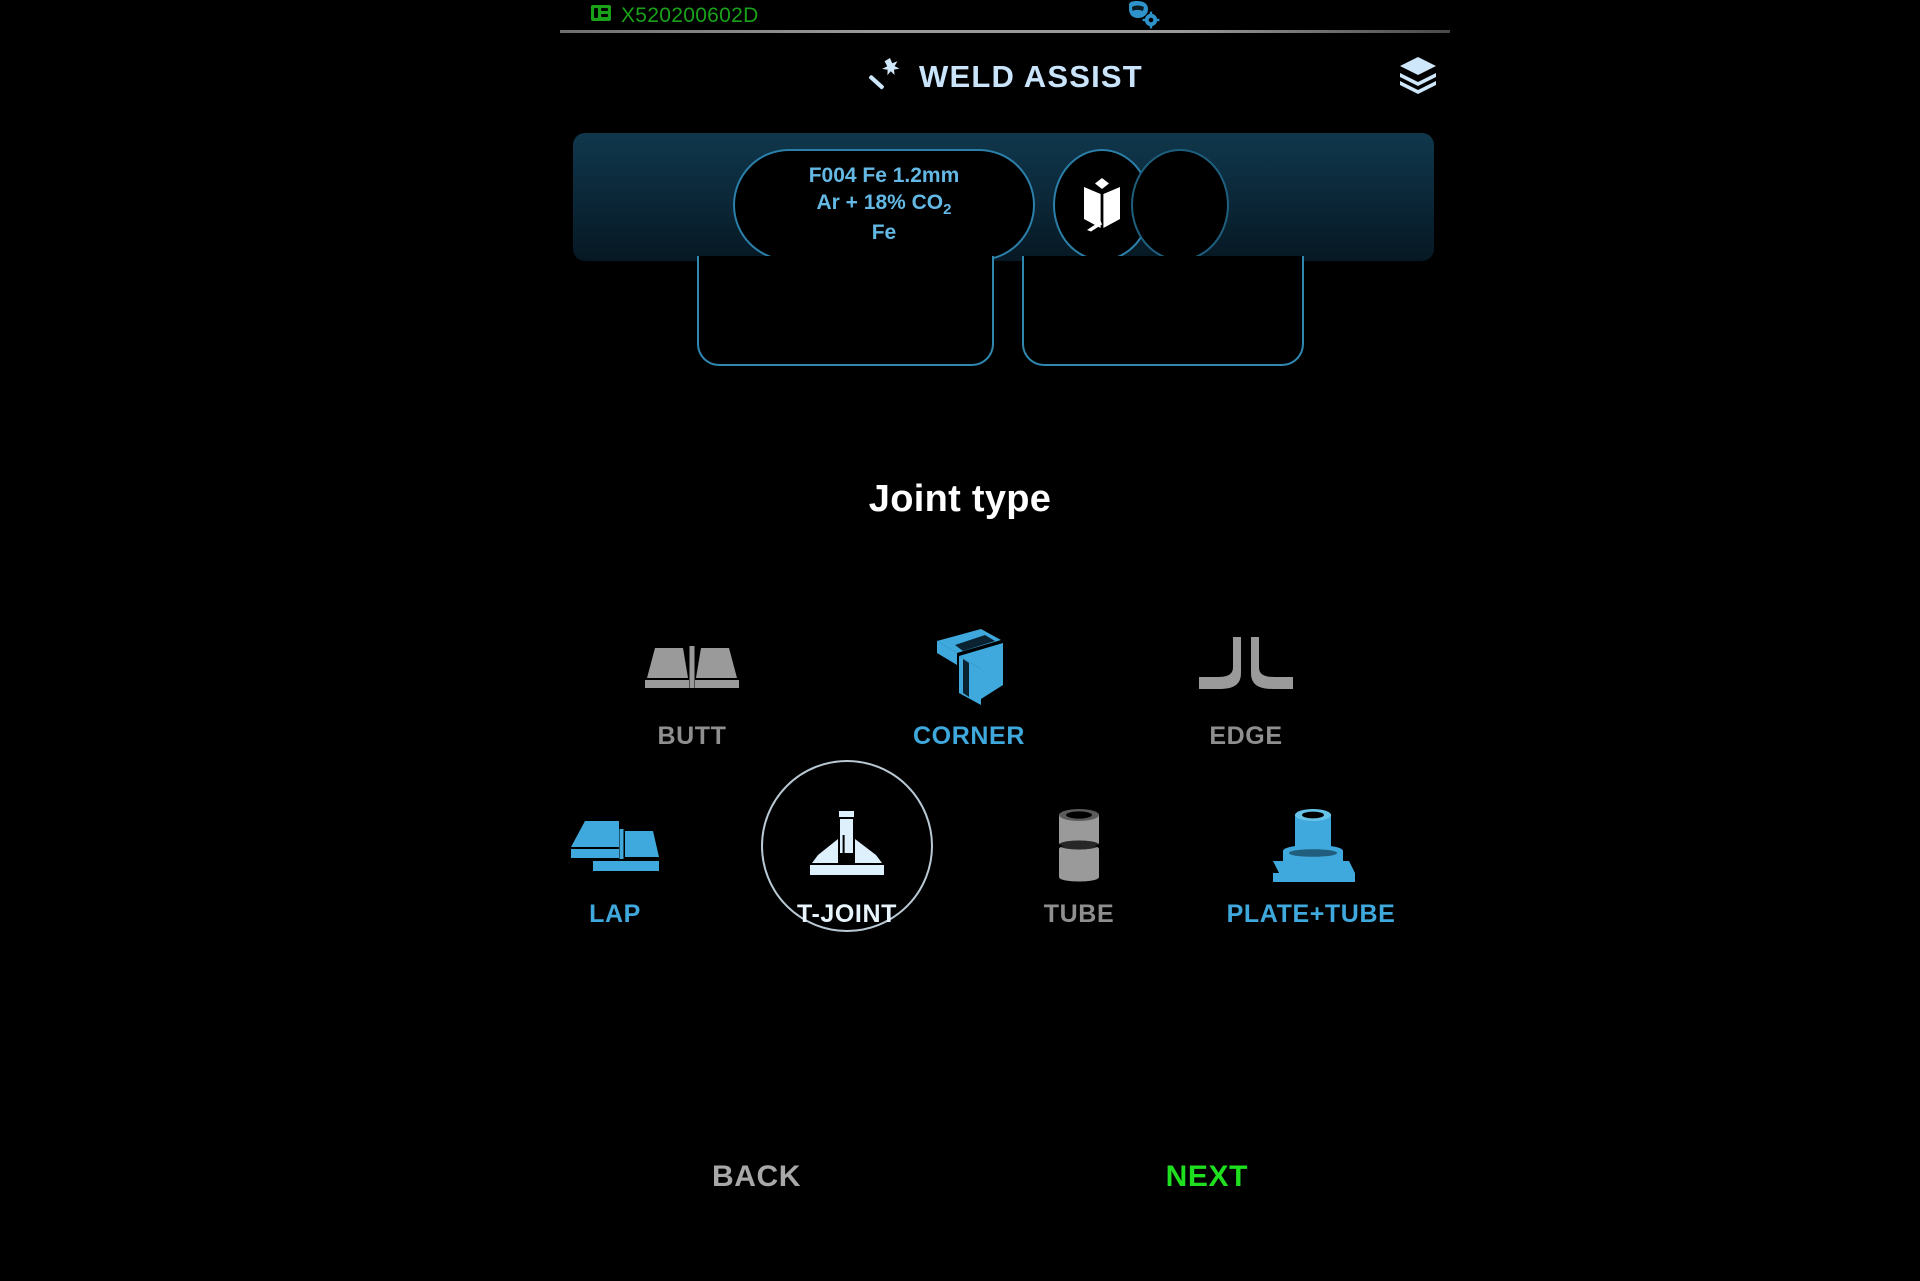  I want to click on joint-option-butt: BUTT, so click(692, 700).